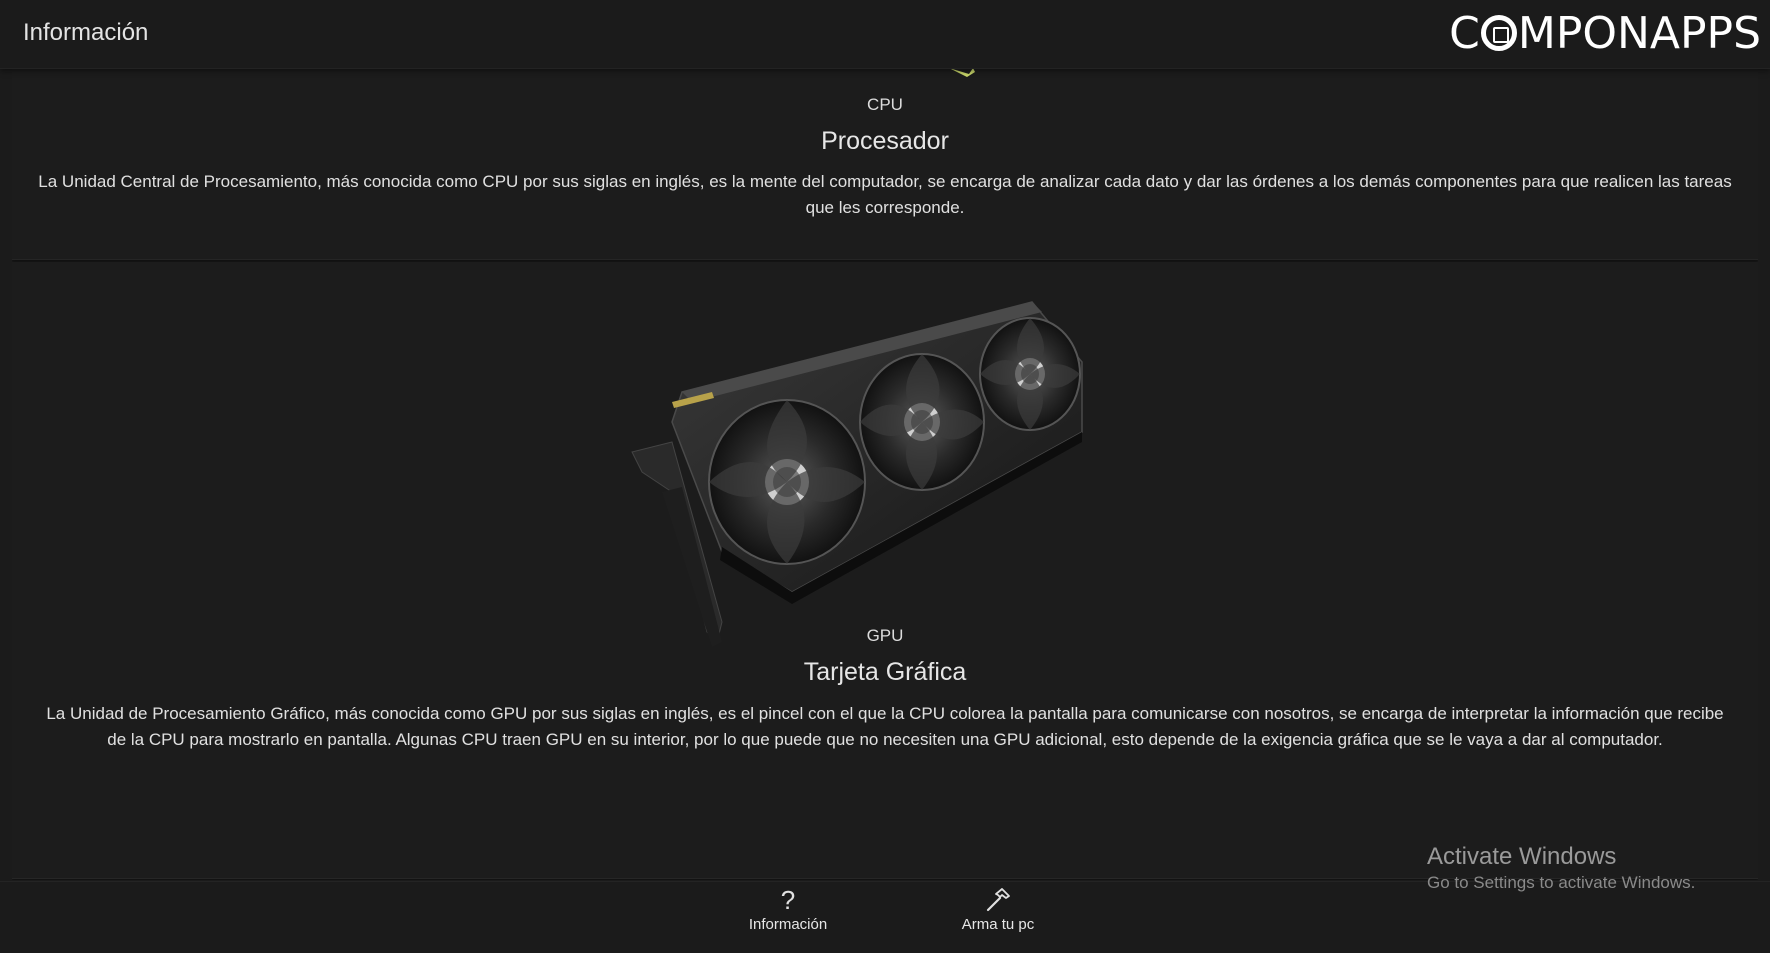 This screenshot has width=1770, height=953. Describe the element at coordinates (788, 924) in the screenshot. I see `nav-label: Información` at that location.